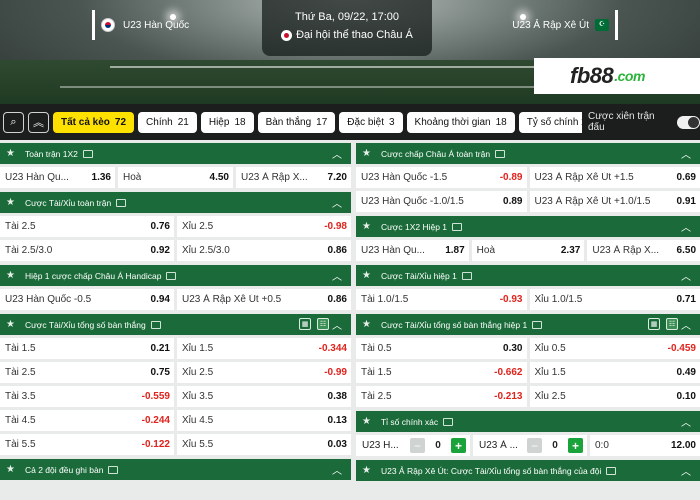 Image resolution: width=700 pixels, height=500 pixels. Describe the element at coordinates (57, 177) in the screenshot. I see `odds-button: U23 Hàn Qu... 1.36` at that location.